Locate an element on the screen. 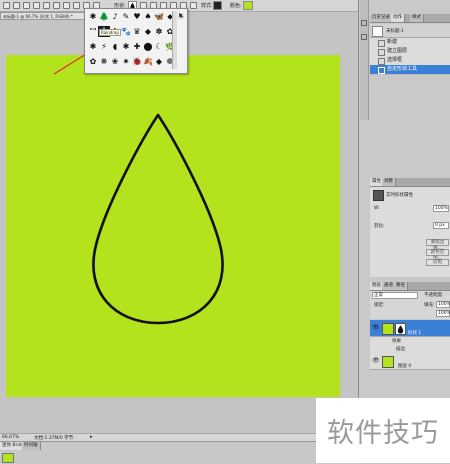 The height and width of the screenshot is (464, 450). shape-tooltip: Raindrop is located at coordinates (110, 32).